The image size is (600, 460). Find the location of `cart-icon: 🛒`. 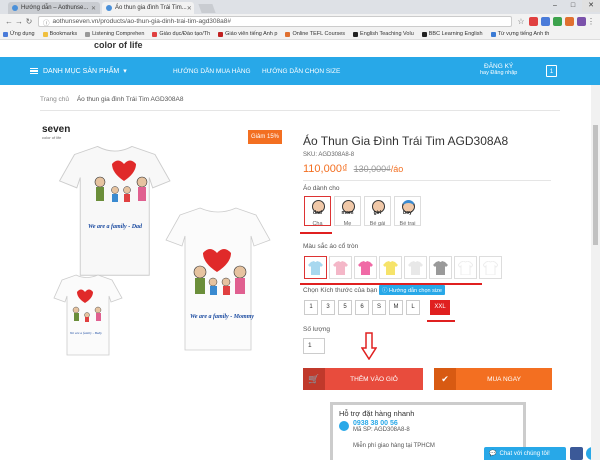

cart-icon: 🛒 is located at coordinates (314, 379).